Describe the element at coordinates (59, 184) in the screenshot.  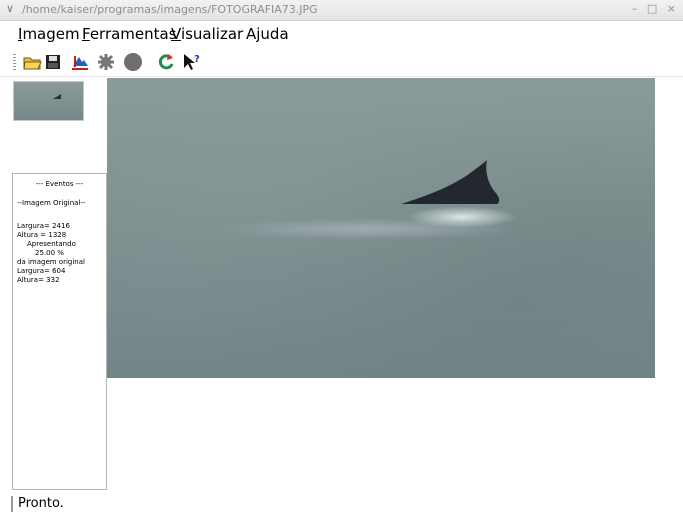
I see `events-header: --- Eventos ---` at that location.